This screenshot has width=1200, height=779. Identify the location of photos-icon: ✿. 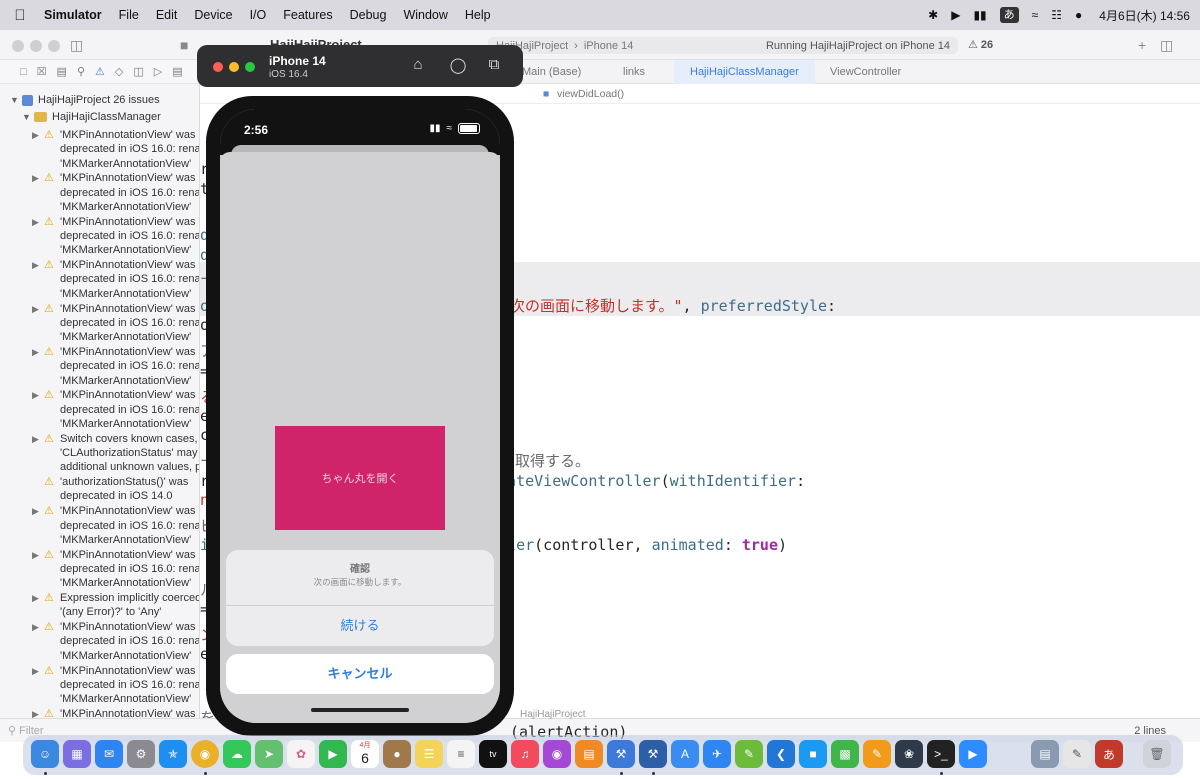
(301, 754).